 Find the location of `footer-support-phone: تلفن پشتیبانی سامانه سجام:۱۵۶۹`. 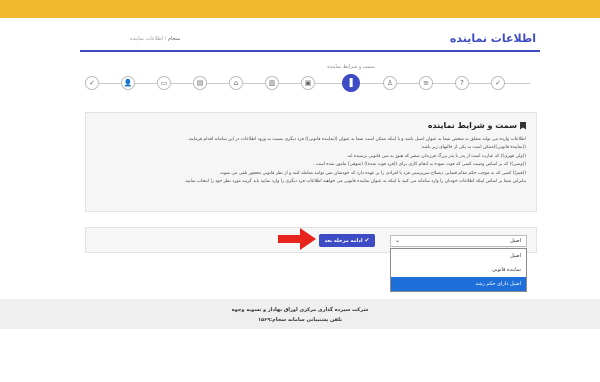

footer-support-phone: تلفن پشتیبانی سامانه سجام:۱۵۶۹ is located at coordinates (300, 320).